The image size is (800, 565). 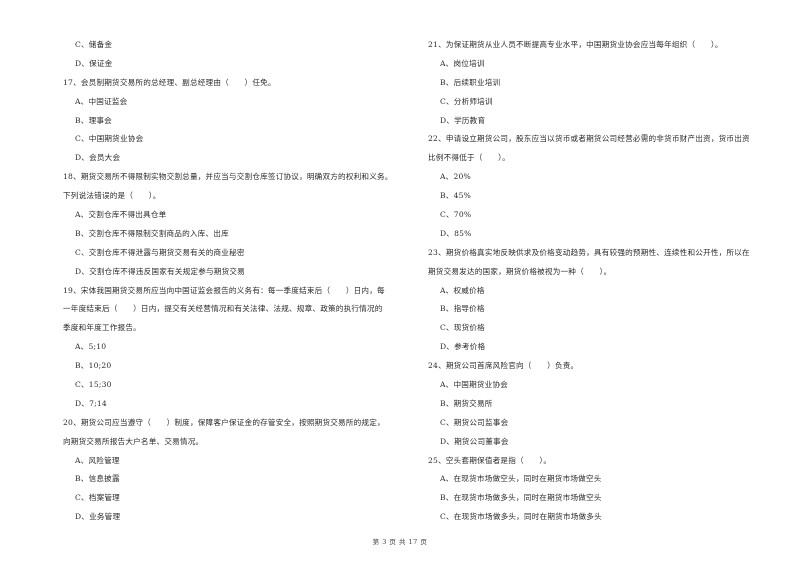 What do you see at coordinates (98, 158) in the screenshot?
I see `answer-option: D、会员大会` at bounding box center [98, 158].